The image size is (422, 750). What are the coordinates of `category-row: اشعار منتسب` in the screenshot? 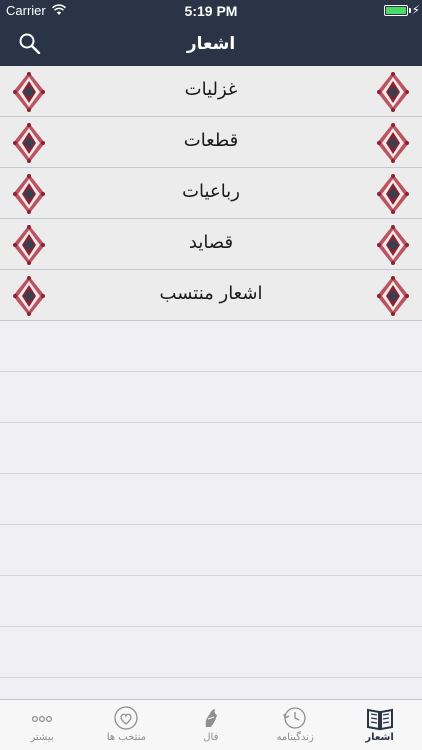 It's located at (211, 295).